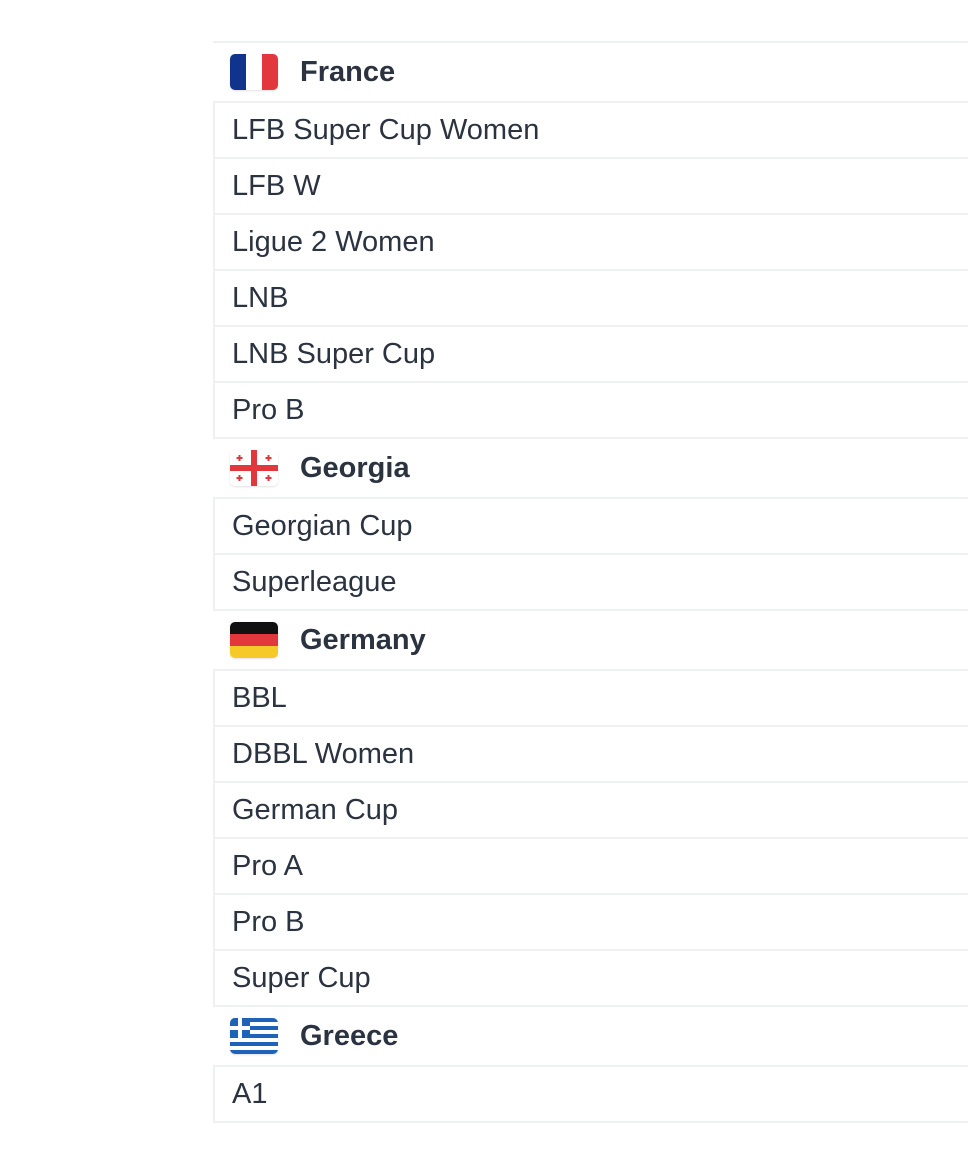  I want to click on league-item: Georgian Cup, so click(590, 527).